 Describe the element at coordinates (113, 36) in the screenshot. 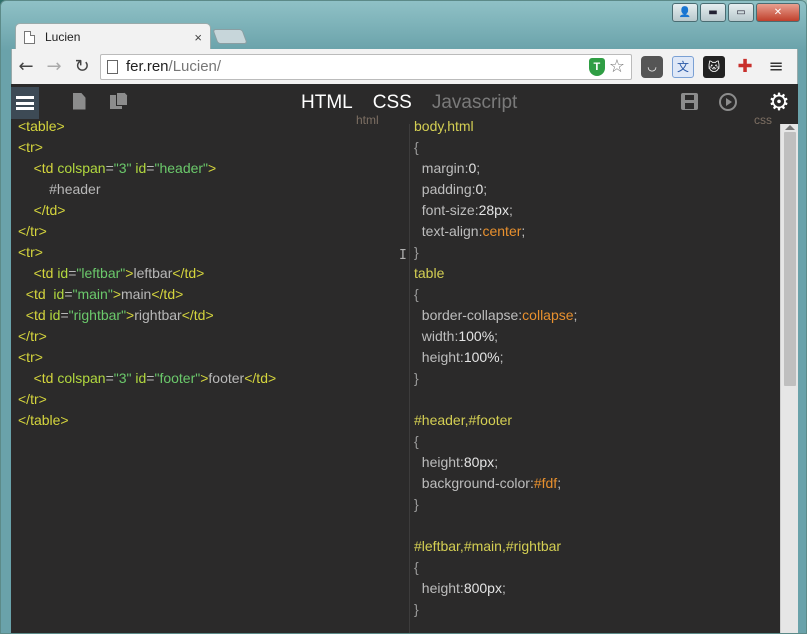

I see `browser-tab: Lucien ×` at that location.